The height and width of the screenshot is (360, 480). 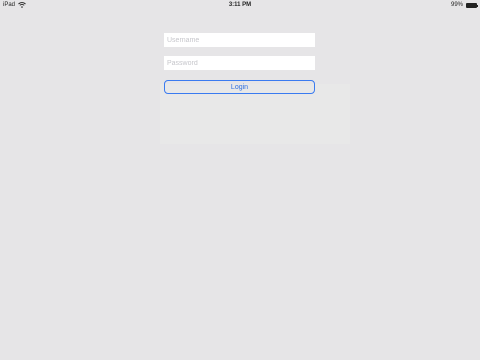 I want to click on login-button: Login, so click(x=239, y=87).